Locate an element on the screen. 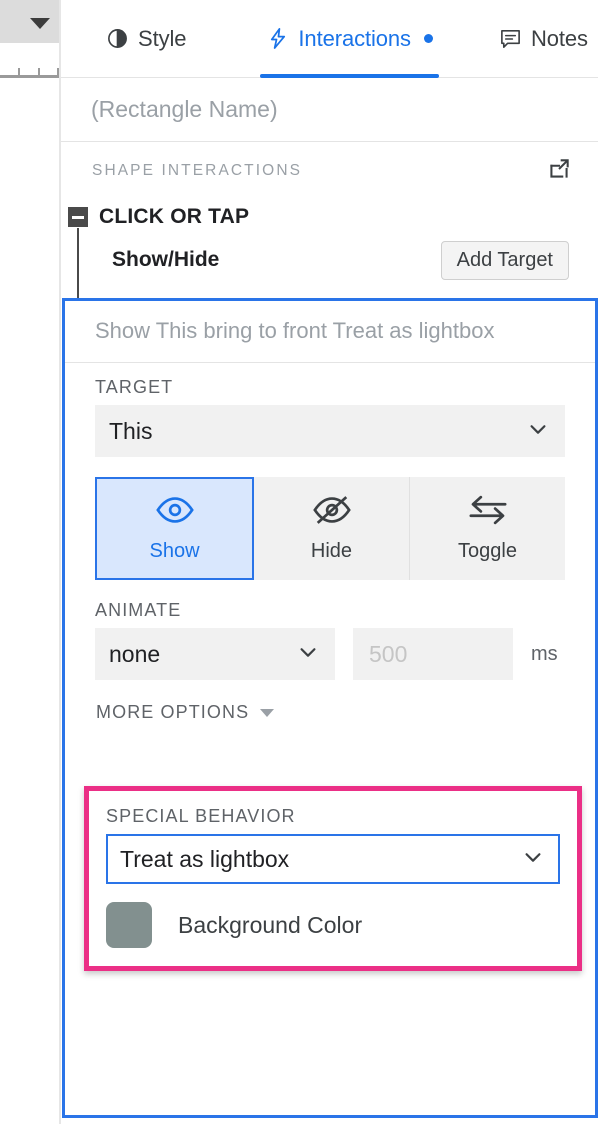 Image resolution: width=598 pixels, height=1124 pixels. lightning-bolt-icon is located at coordinates (277, 38).